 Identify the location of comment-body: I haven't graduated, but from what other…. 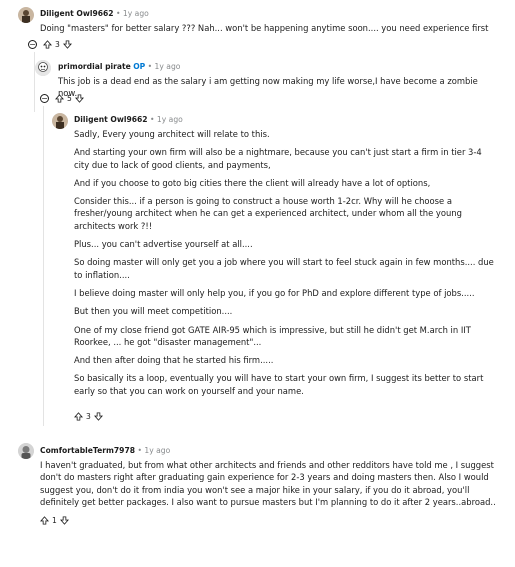
(271, 486).